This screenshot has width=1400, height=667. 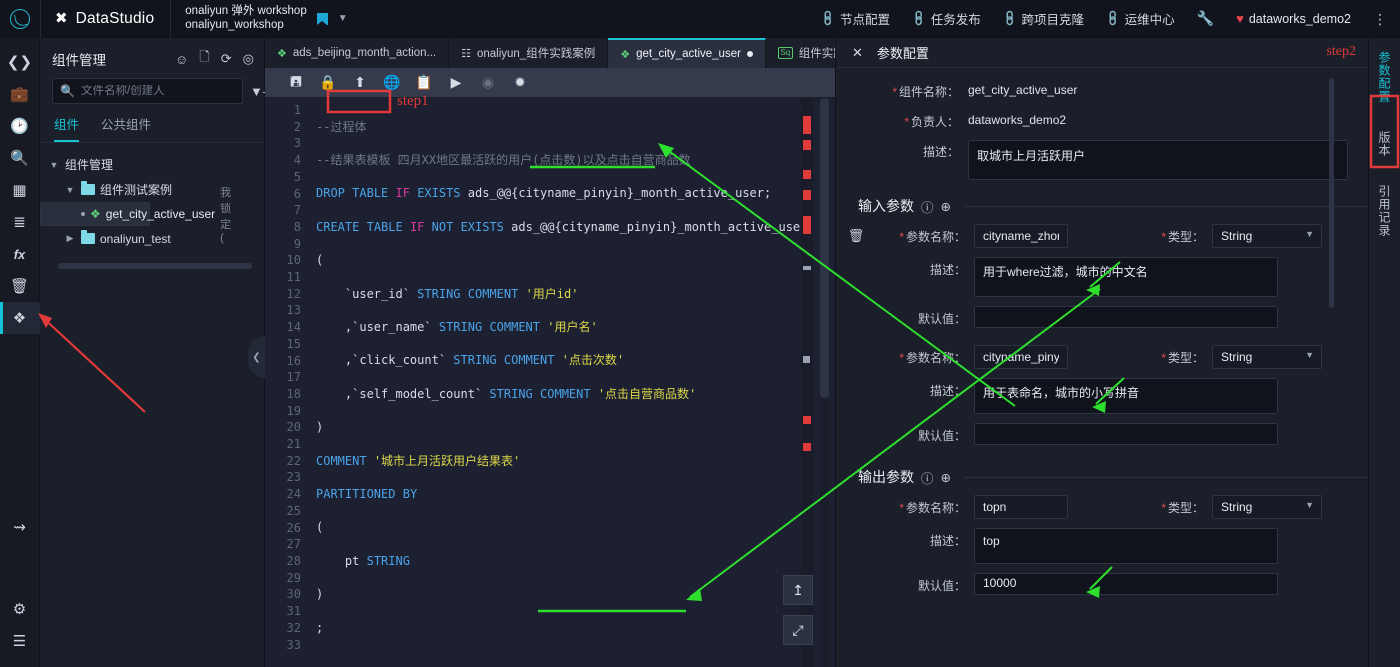 I want to click on line-number: 32, so click(x=293, y=627).